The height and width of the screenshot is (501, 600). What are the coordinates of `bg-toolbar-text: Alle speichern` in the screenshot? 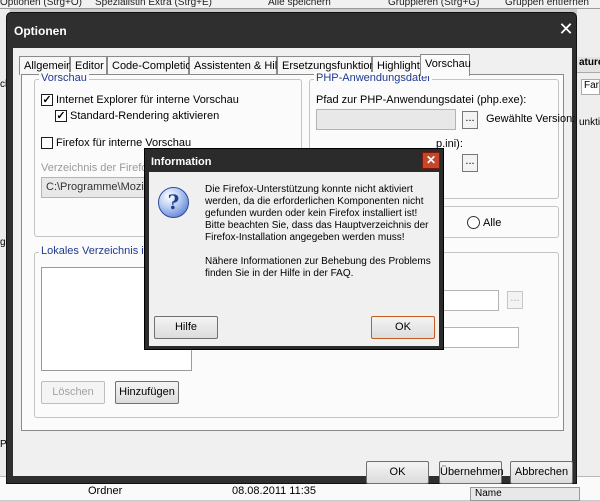 It's located at (299, 4).